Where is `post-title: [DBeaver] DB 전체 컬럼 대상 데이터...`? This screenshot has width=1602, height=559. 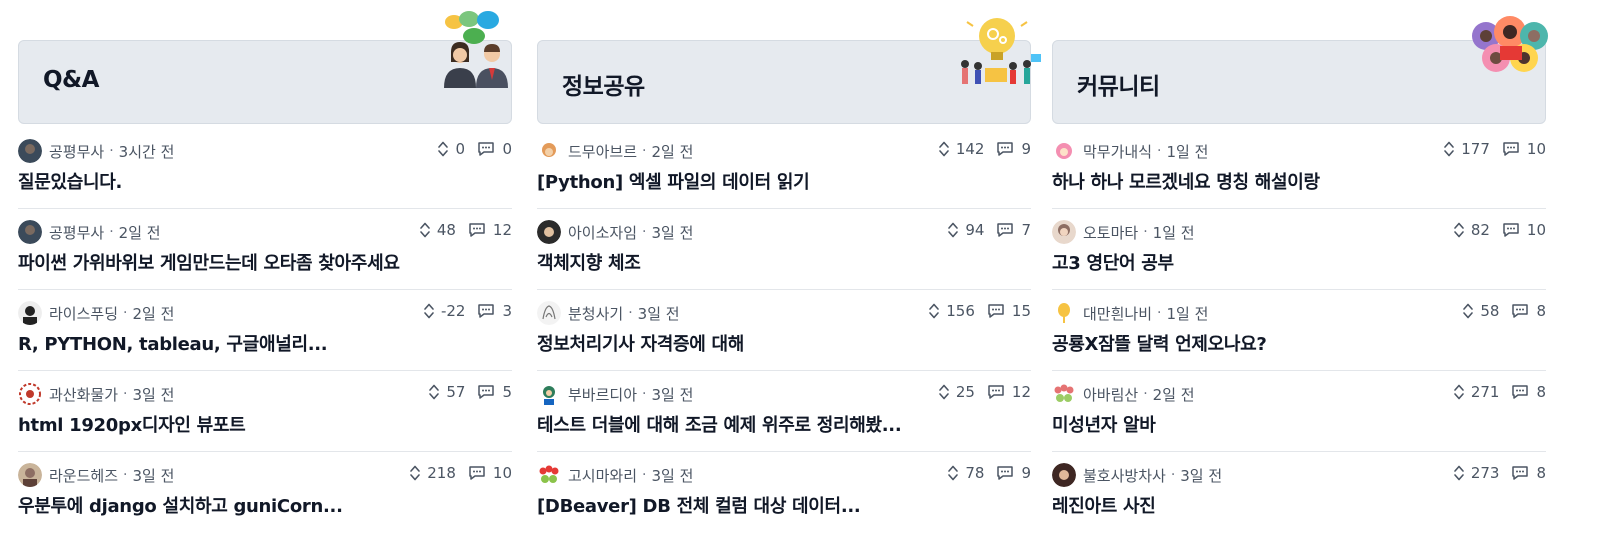 post-title: [DBeaver] DB 전체 컬럼 대상 데이터... is located at coordinates (699, 505).